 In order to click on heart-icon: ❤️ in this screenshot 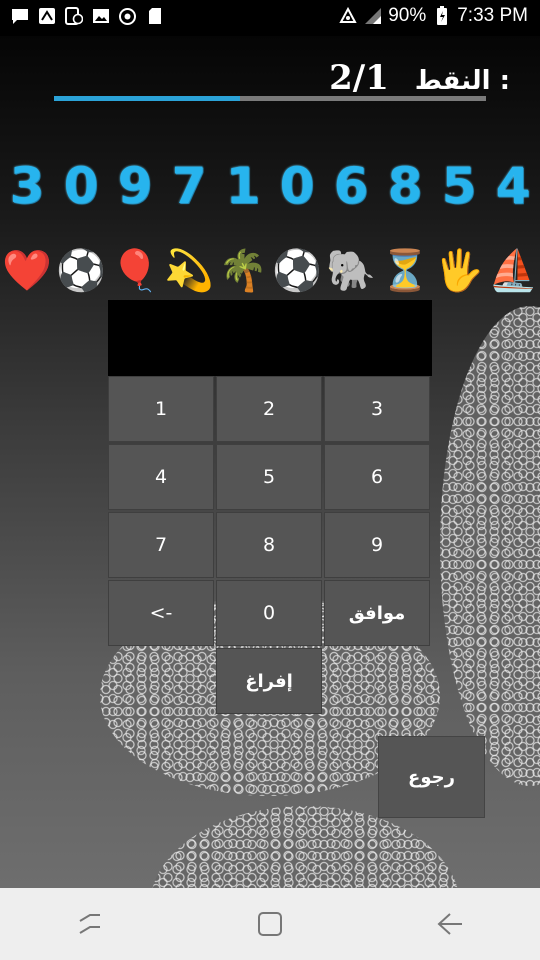, I will do `click(27, 271)`.